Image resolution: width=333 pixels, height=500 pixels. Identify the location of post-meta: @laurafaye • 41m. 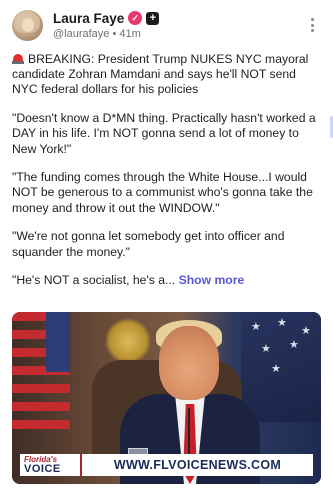
(97, 34).